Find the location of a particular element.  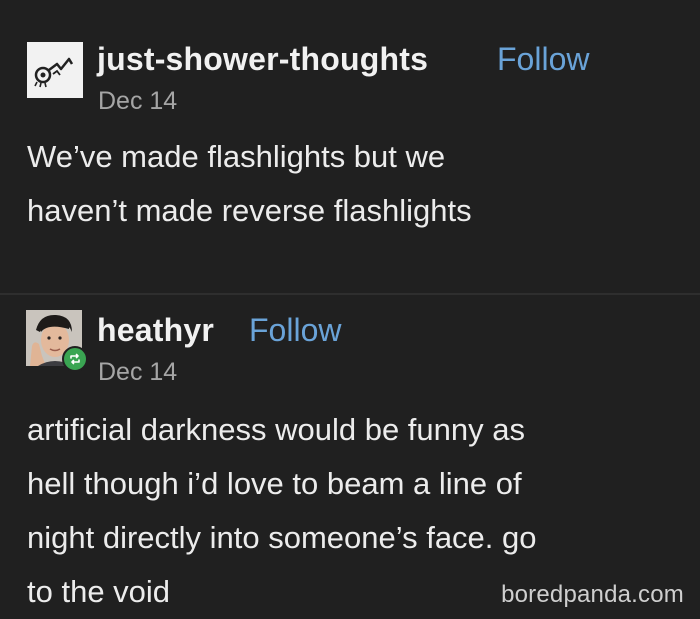

post-body-line: hell though i’d love to beam a line of is located at coordinates (274, 483).